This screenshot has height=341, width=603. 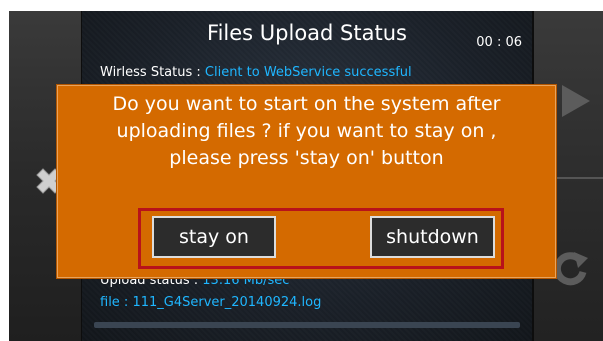 What do you see at coordinates (306, 104) in the screenshot?
I see `dialog-message-line-1: Do you want to start on the system after` at bounding box center [306, 104].